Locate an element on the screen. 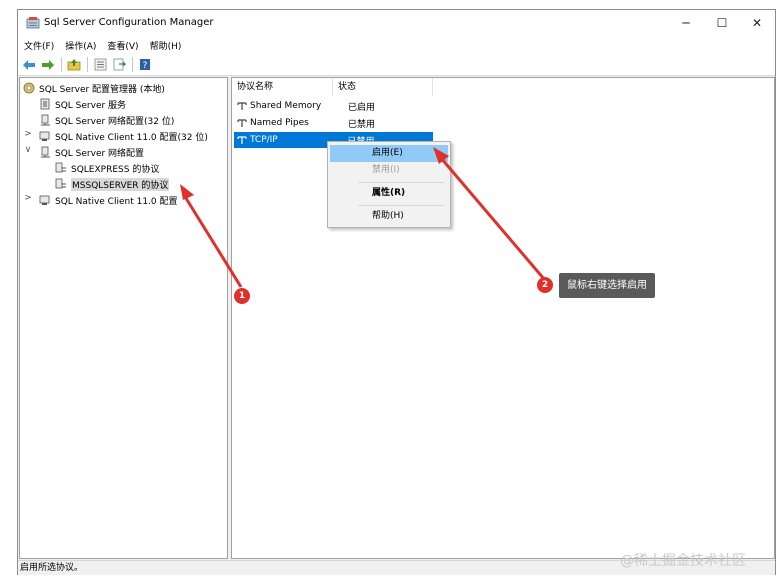 This screenshot has width=782, height=587. app-icon is located at coordinates (33, 23).